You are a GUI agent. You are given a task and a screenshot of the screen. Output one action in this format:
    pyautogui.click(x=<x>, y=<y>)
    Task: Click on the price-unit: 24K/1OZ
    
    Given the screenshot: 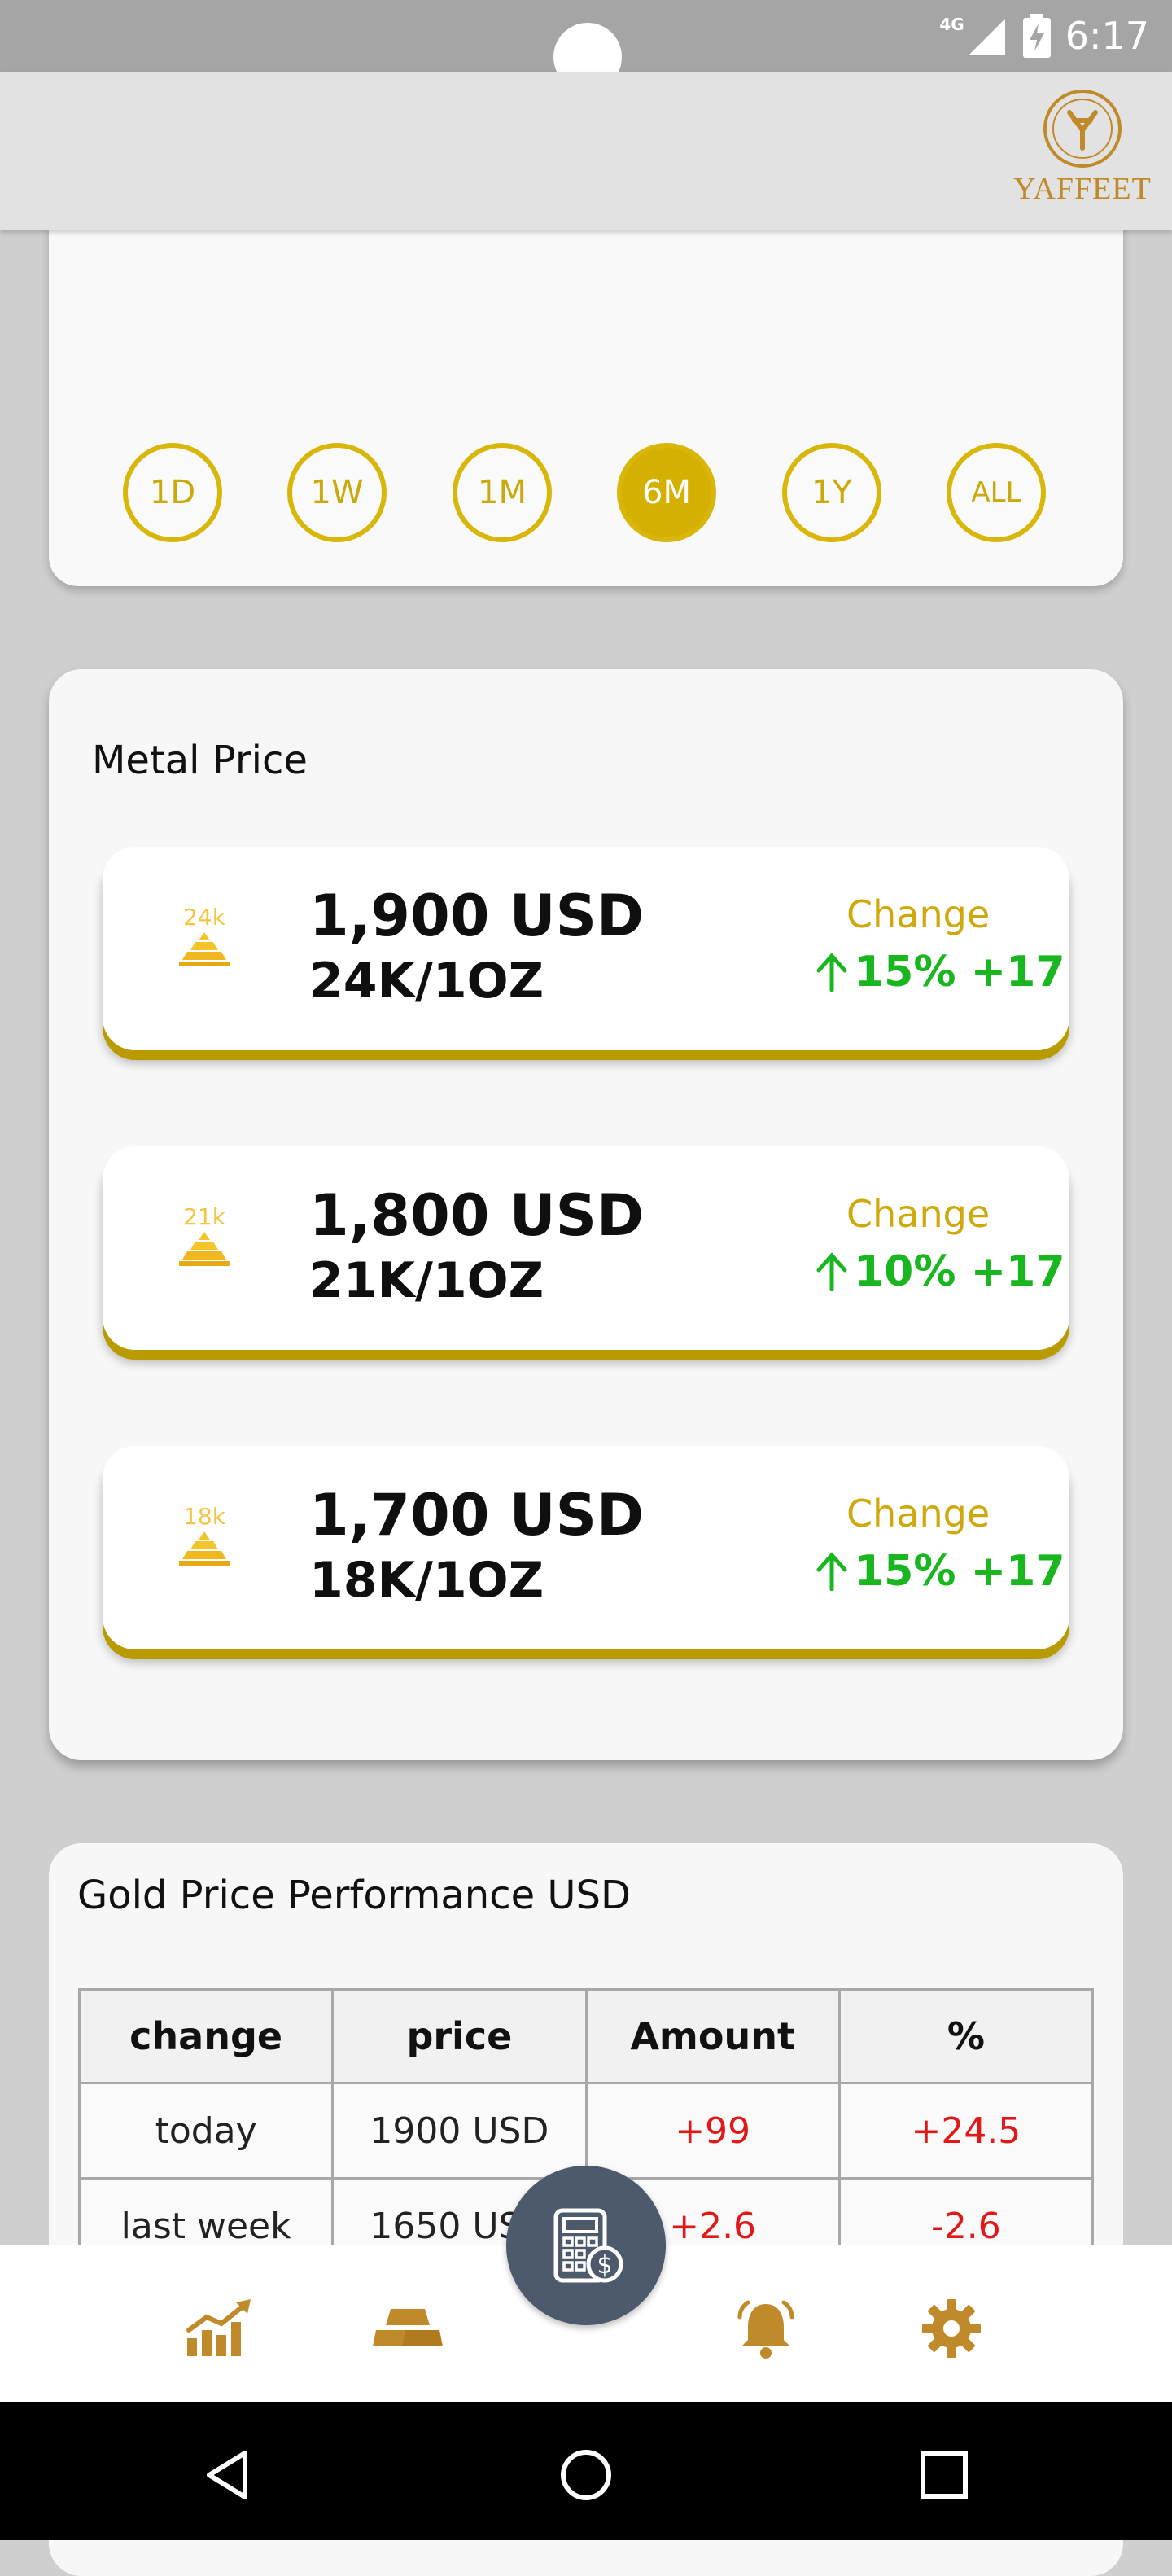 What is the action you would take?
    pyautogui.click(x=426, y=981)
    